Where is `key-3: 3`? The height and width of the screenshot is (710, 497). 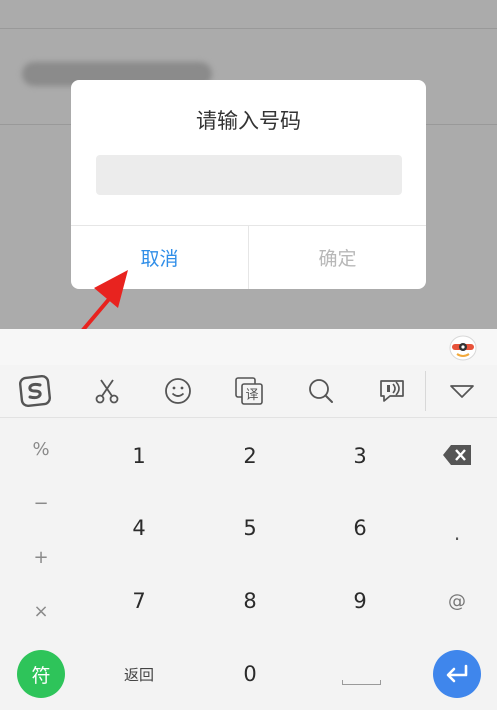
key-3: 3 is located at coordinates (360, 456).